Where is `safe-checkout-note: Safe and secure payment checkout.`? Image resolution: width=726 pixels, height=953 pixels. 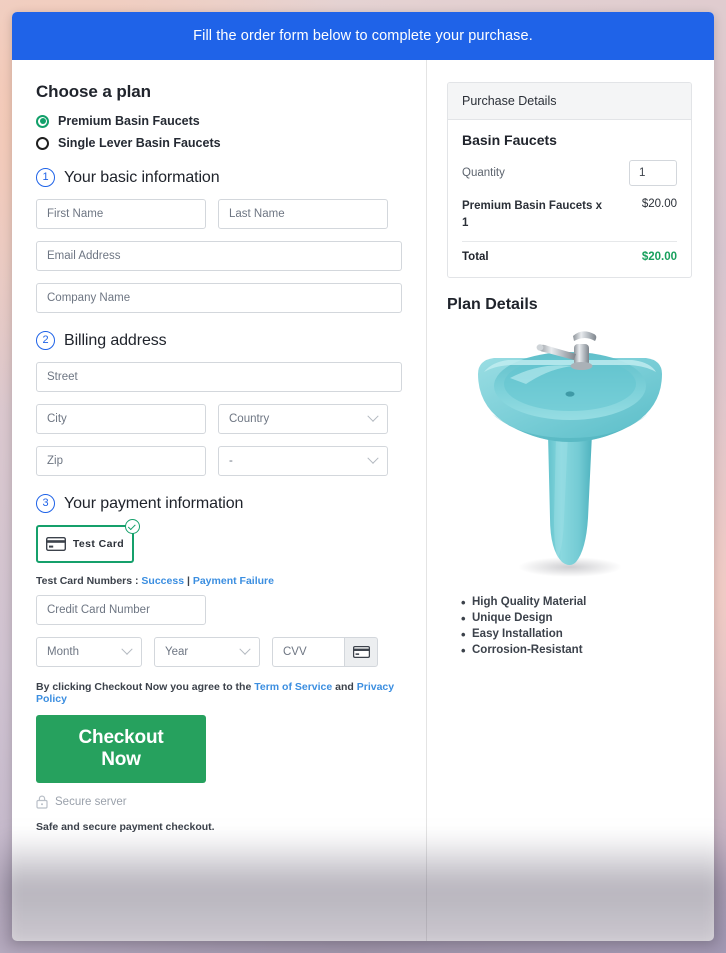 safe-checkout-note: Safe and secure payment checkout. is located at coordinates (125, 827).